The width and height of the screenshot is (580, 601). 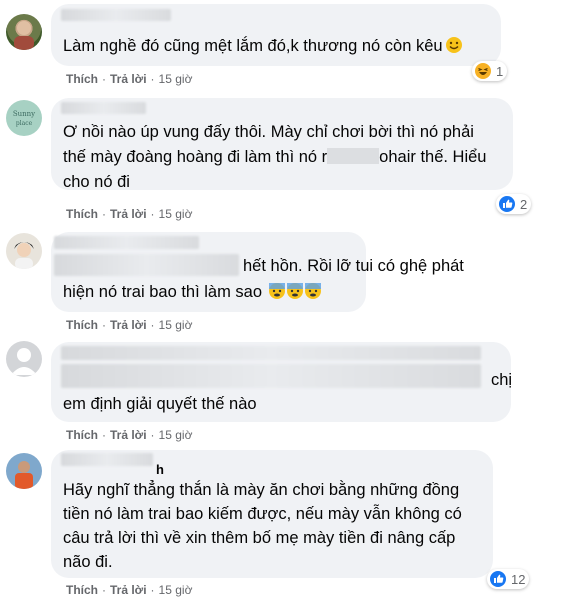 I want to click on comment-text-line: hiện nó trai bao thì làm sao, so click(x=278, y=294).